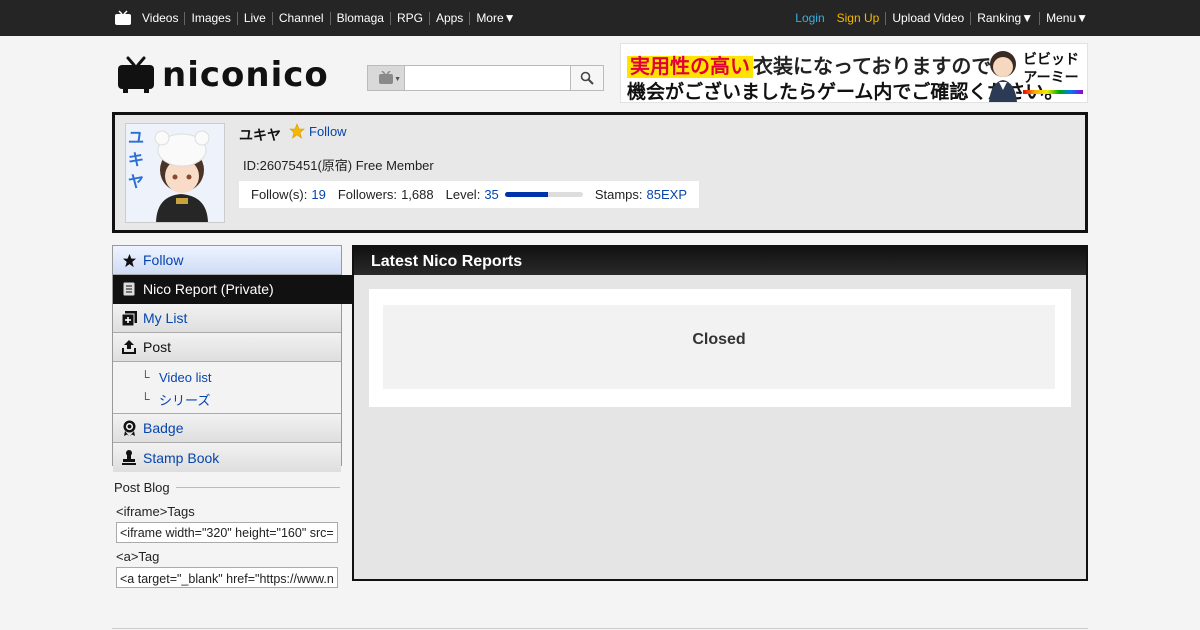  Describe the element at coordinates (136, 160) in the screenshot. I see `avatar-name-text: ユキヤ` at that location.